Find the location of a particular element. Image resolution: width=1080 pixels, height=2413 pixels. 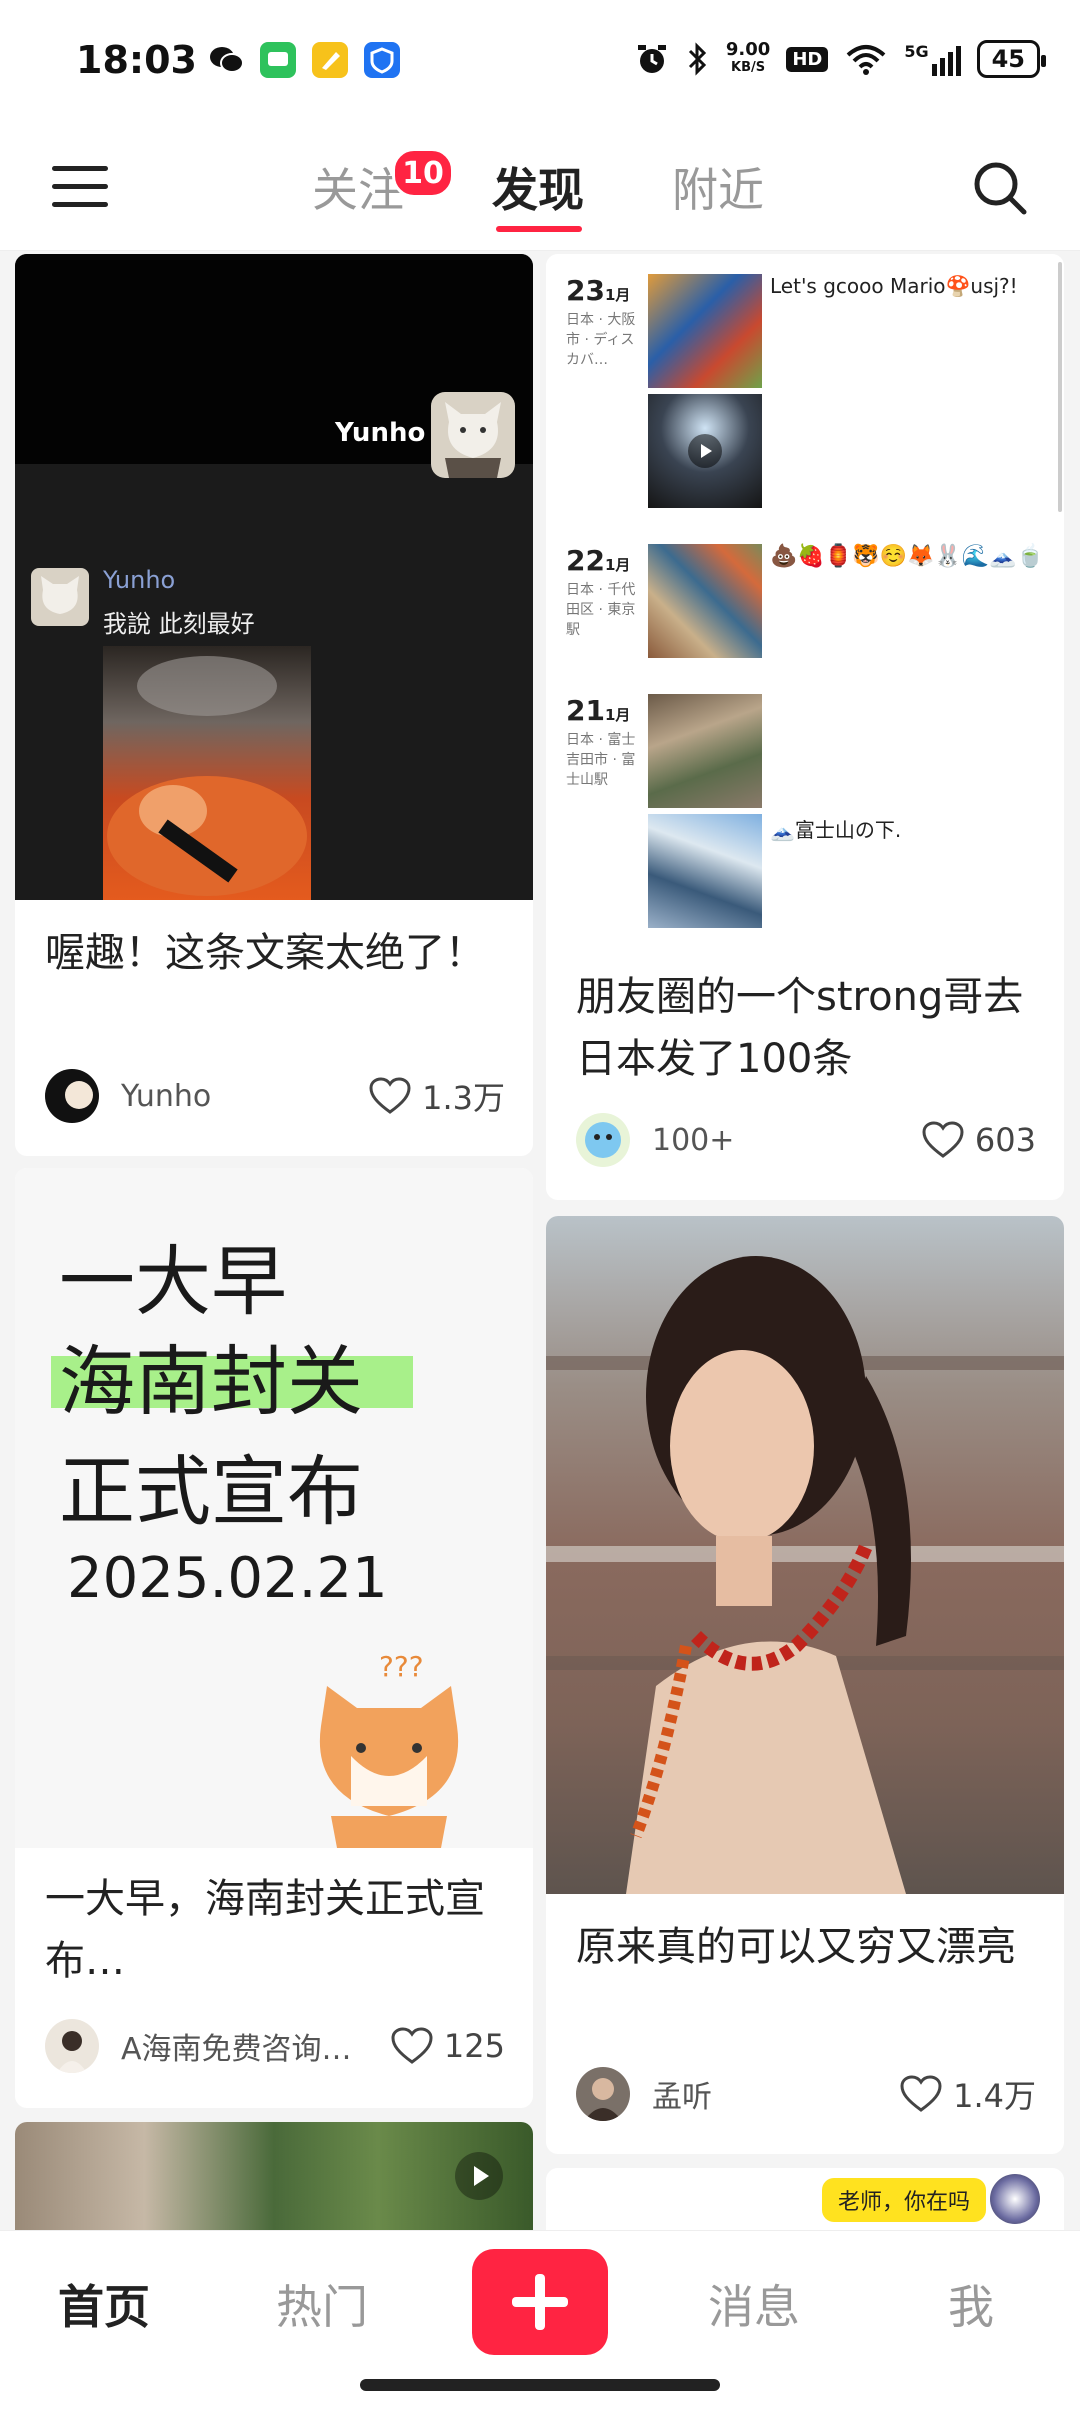

security-app-icon is located at coordinates (382, 60).